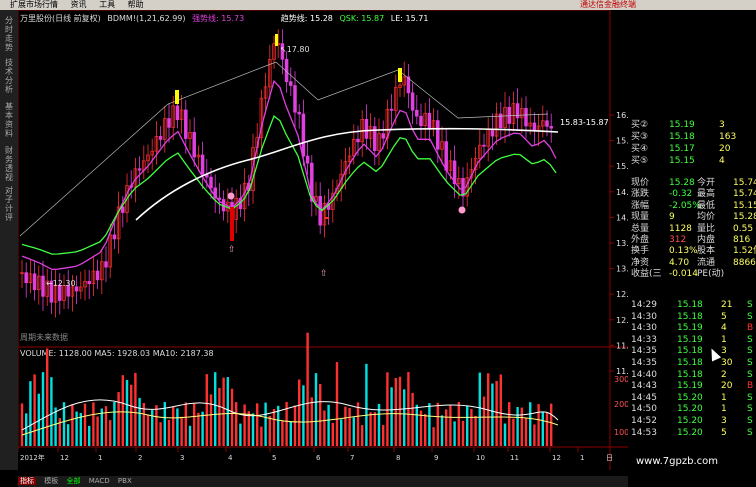  Describe the element at coordinates (378, 5) in the screenshot. I see `menu-bar: 扩展市场行情 资讯 工具 帮助 通达信金融终端` at that location.